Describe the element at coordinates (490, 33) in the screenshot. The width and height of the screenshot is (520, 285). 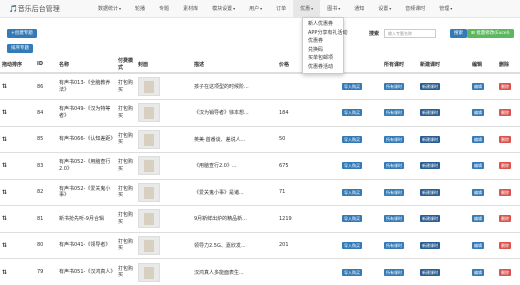
I see `batch-edit-excel-button: ⊞ 批量修改(Excel)` at that location.